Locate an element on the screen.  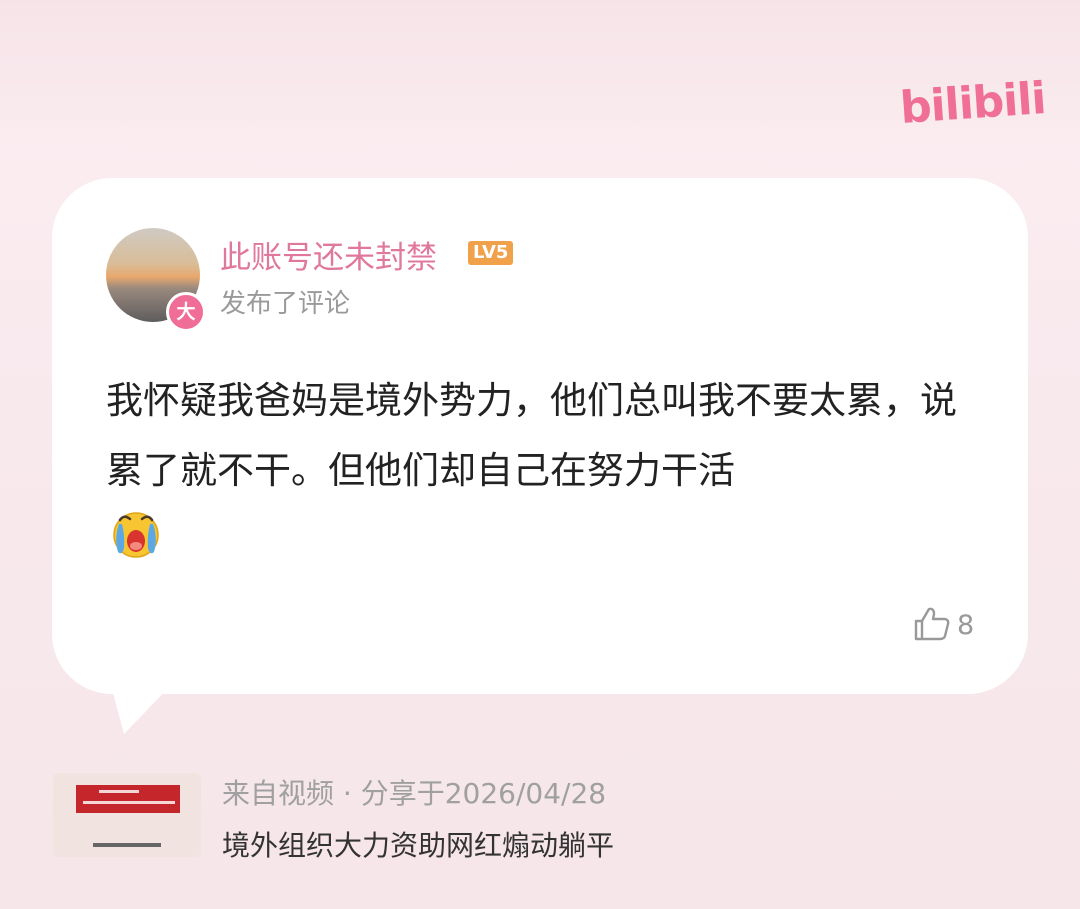
level-badge: LV5 is located at coordinates (491, 253).